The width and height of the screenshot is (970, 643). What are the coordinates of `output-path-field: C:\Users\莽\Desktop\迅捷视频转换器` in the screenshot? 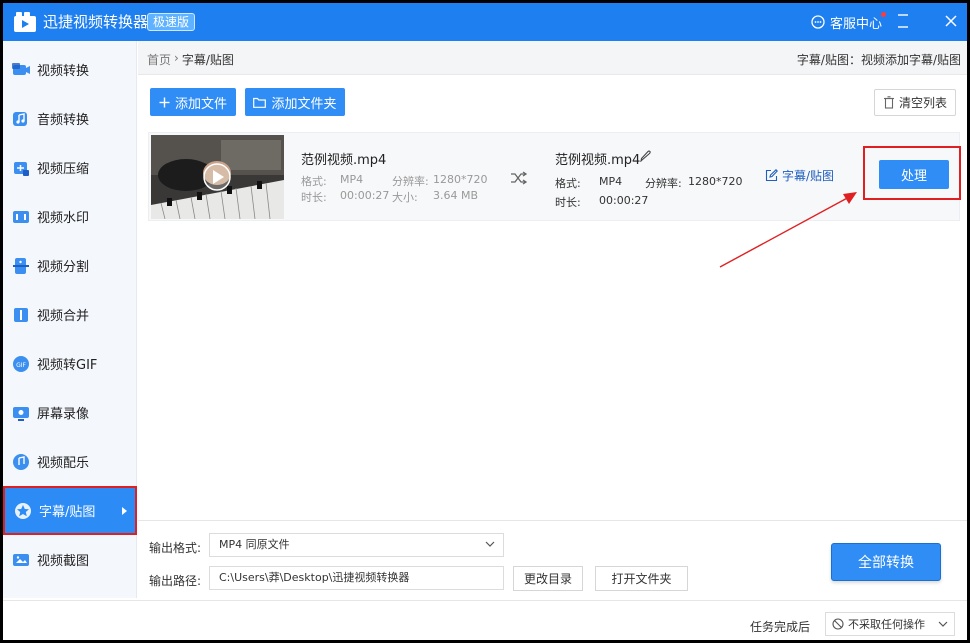 It's located at (356, 578).